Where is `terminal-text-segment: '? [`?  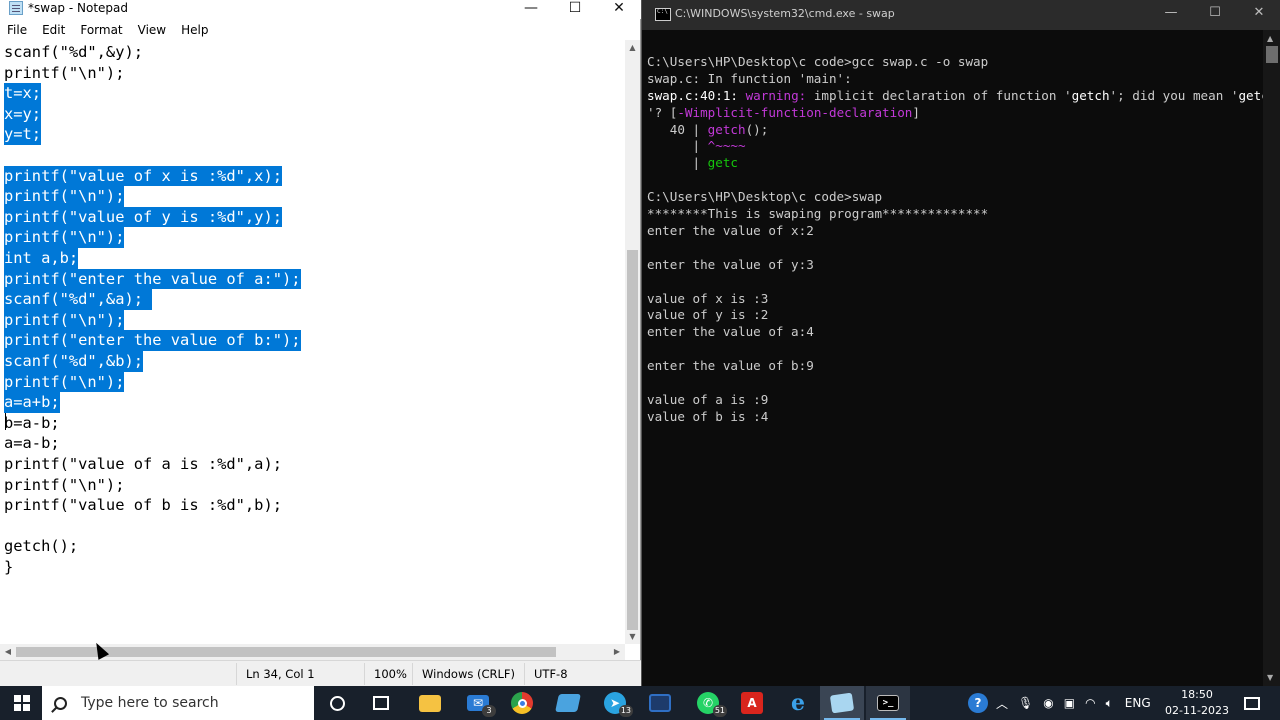
terminal-text-segment: '? [ is located at coordinates (662, 112).